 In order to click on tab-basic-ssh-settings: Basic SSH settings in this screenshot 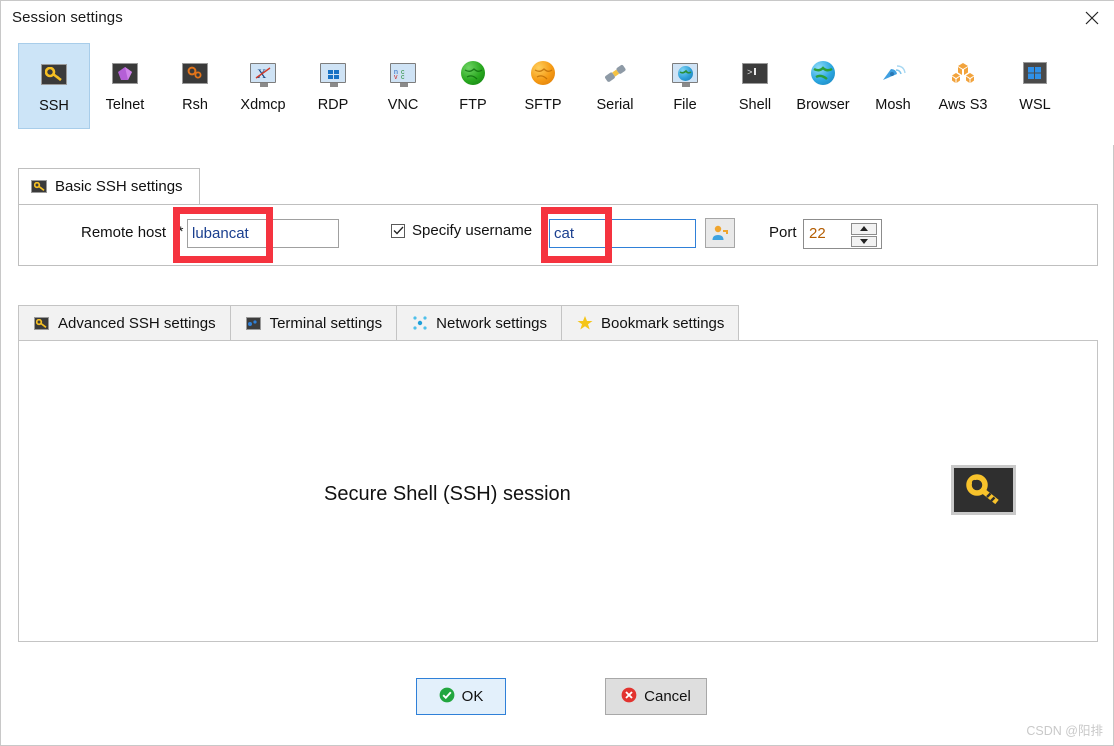, I will do `click(109, 186)`.